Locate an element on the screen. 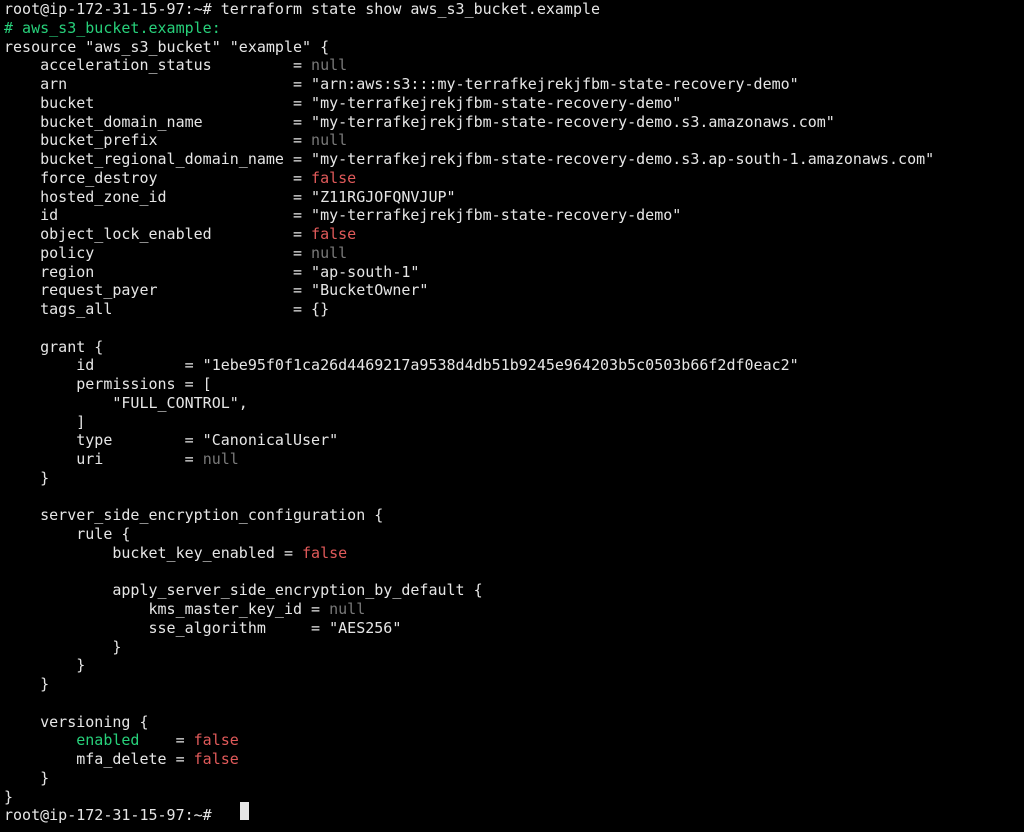 The image size is (1024, 832). terminal-line: bucket_key_enabled = false is located at coordinates (175, 553).